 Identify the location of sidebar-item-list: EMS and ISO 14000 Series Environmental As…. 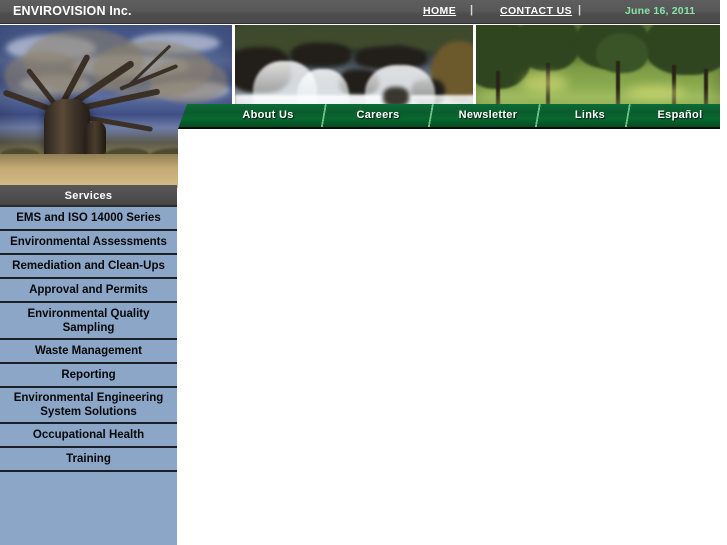
(88, 339).